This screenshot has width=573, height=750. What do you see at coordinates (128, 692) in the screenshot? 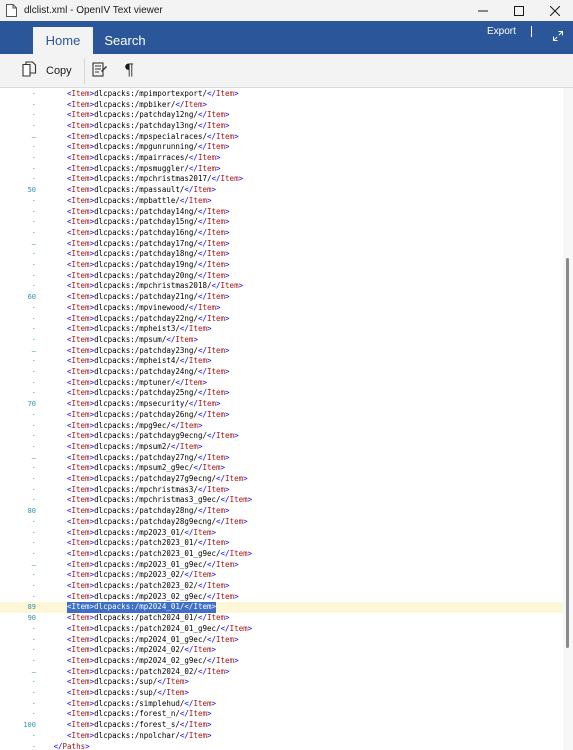
I see `code-text: <Item>dlcpacks:/sup/</Item>` at bounding box center [128, 692].